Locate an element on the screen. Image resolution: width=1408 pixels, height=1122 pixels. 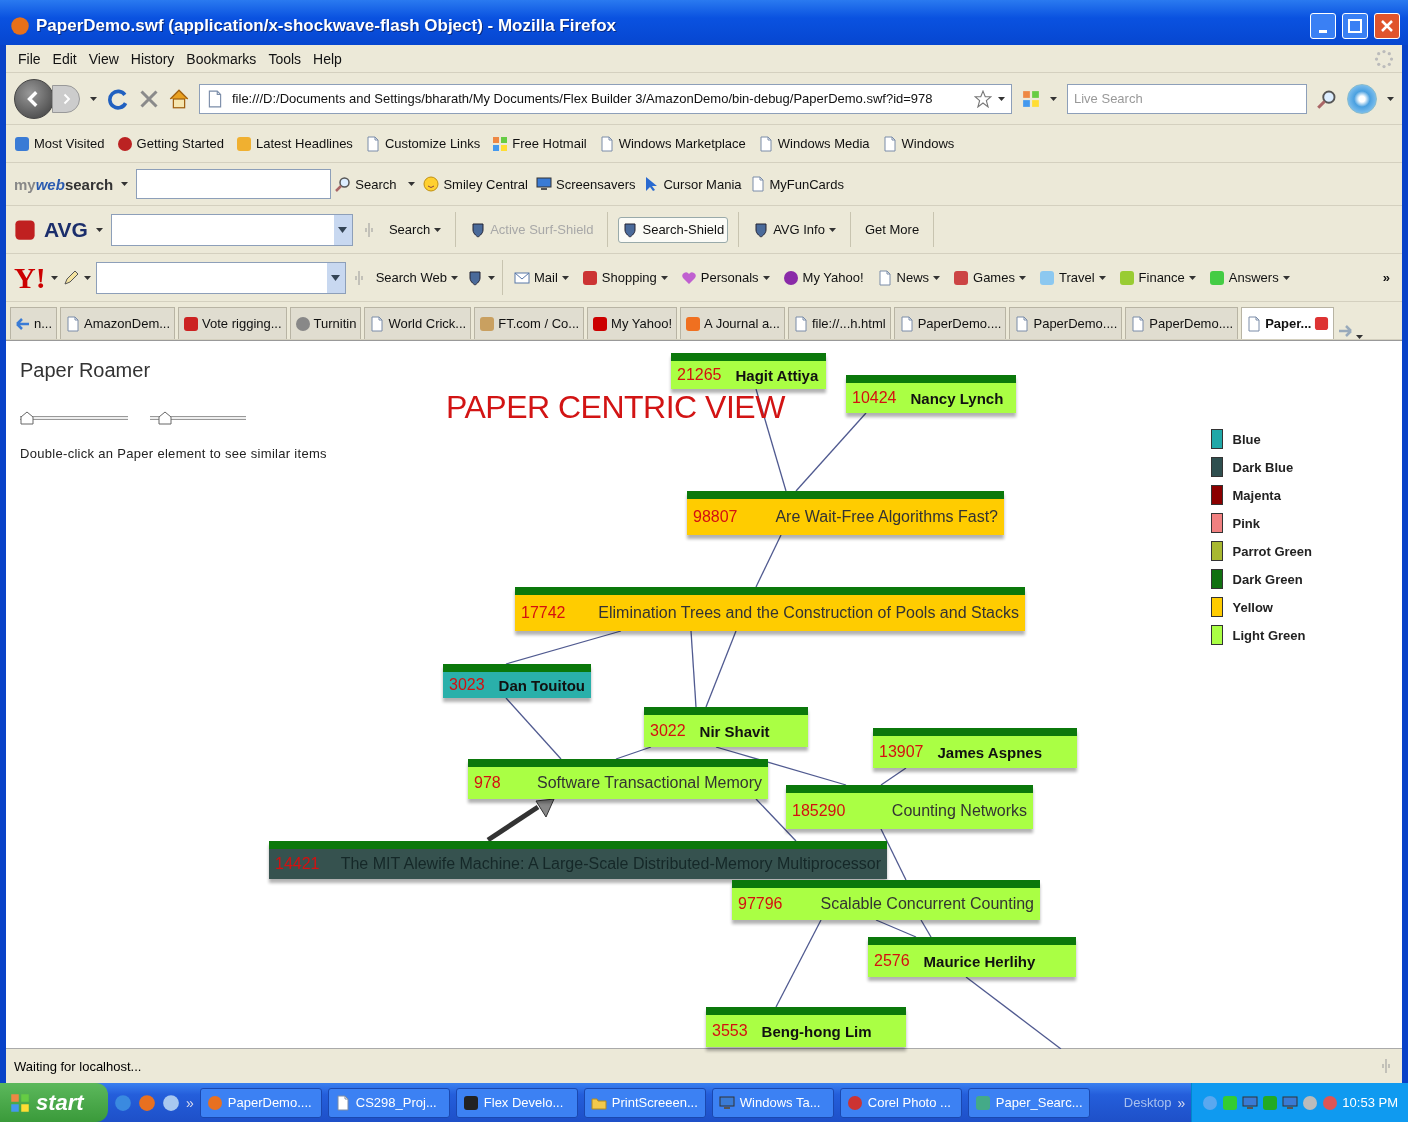
toolbar-button: My Yahoo! is located at coordinates (823, 277).